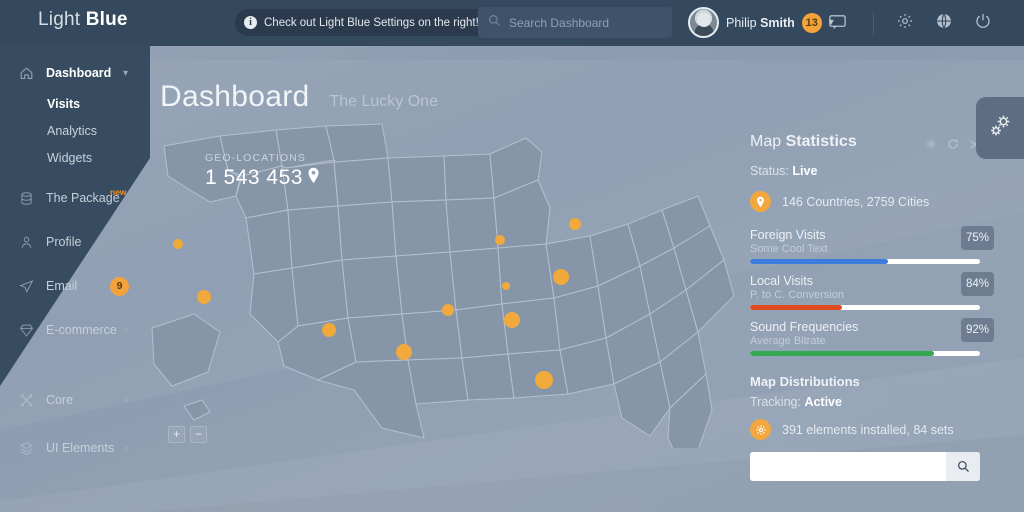 This screenshot has width=1024, height=512. What do you see at coordinates (80, 448) in the screenshot?
I see `sidebar-item-label: UI Elements` at bounding box center [80, 448].